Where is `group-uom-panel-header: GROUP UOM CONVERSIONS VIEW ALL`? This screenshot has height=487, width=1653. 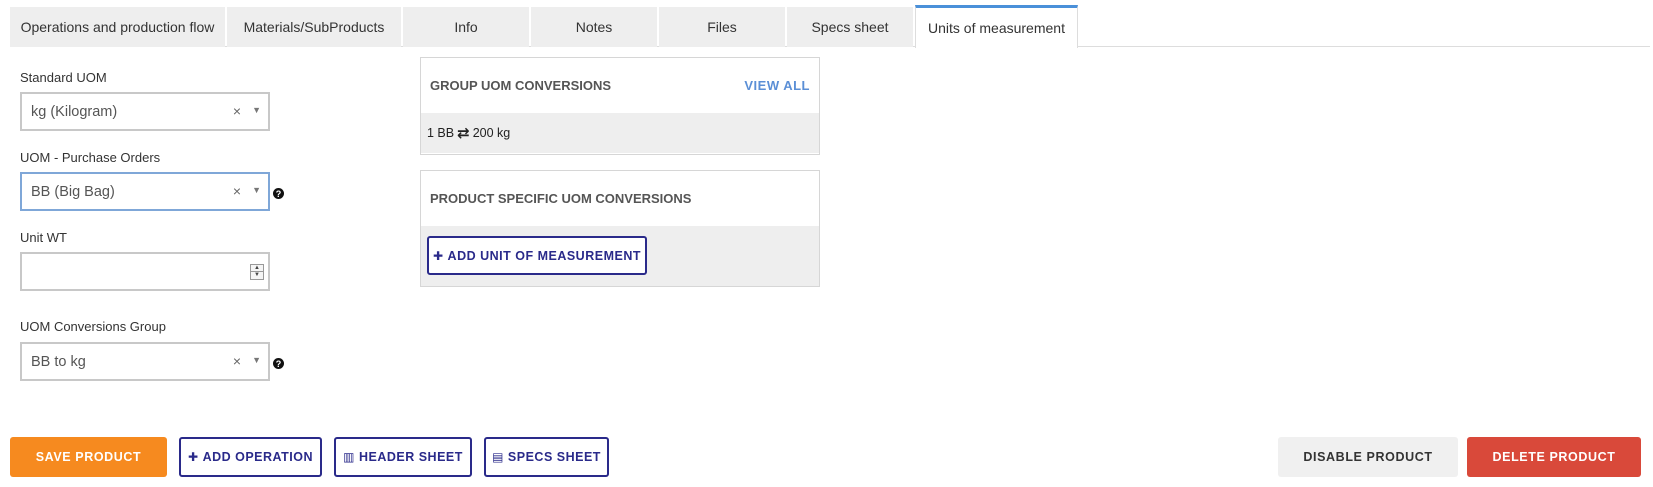
group-uom-panel-header: GROUP UOM CONVERSIONS VIEW ALL is located at coordinates (620, 85).